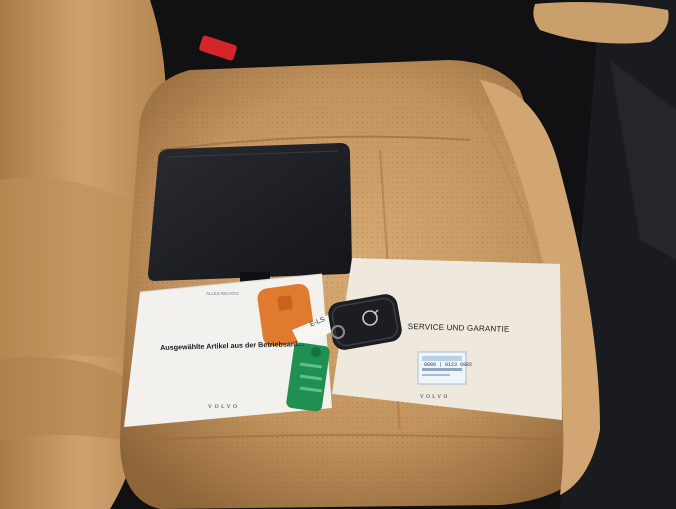 Image resolution: width=676 pixels, height=509 pixels. Describe the element at coordinates (250, 214) in the screenshot. I see `owners-portfolio` at that location.